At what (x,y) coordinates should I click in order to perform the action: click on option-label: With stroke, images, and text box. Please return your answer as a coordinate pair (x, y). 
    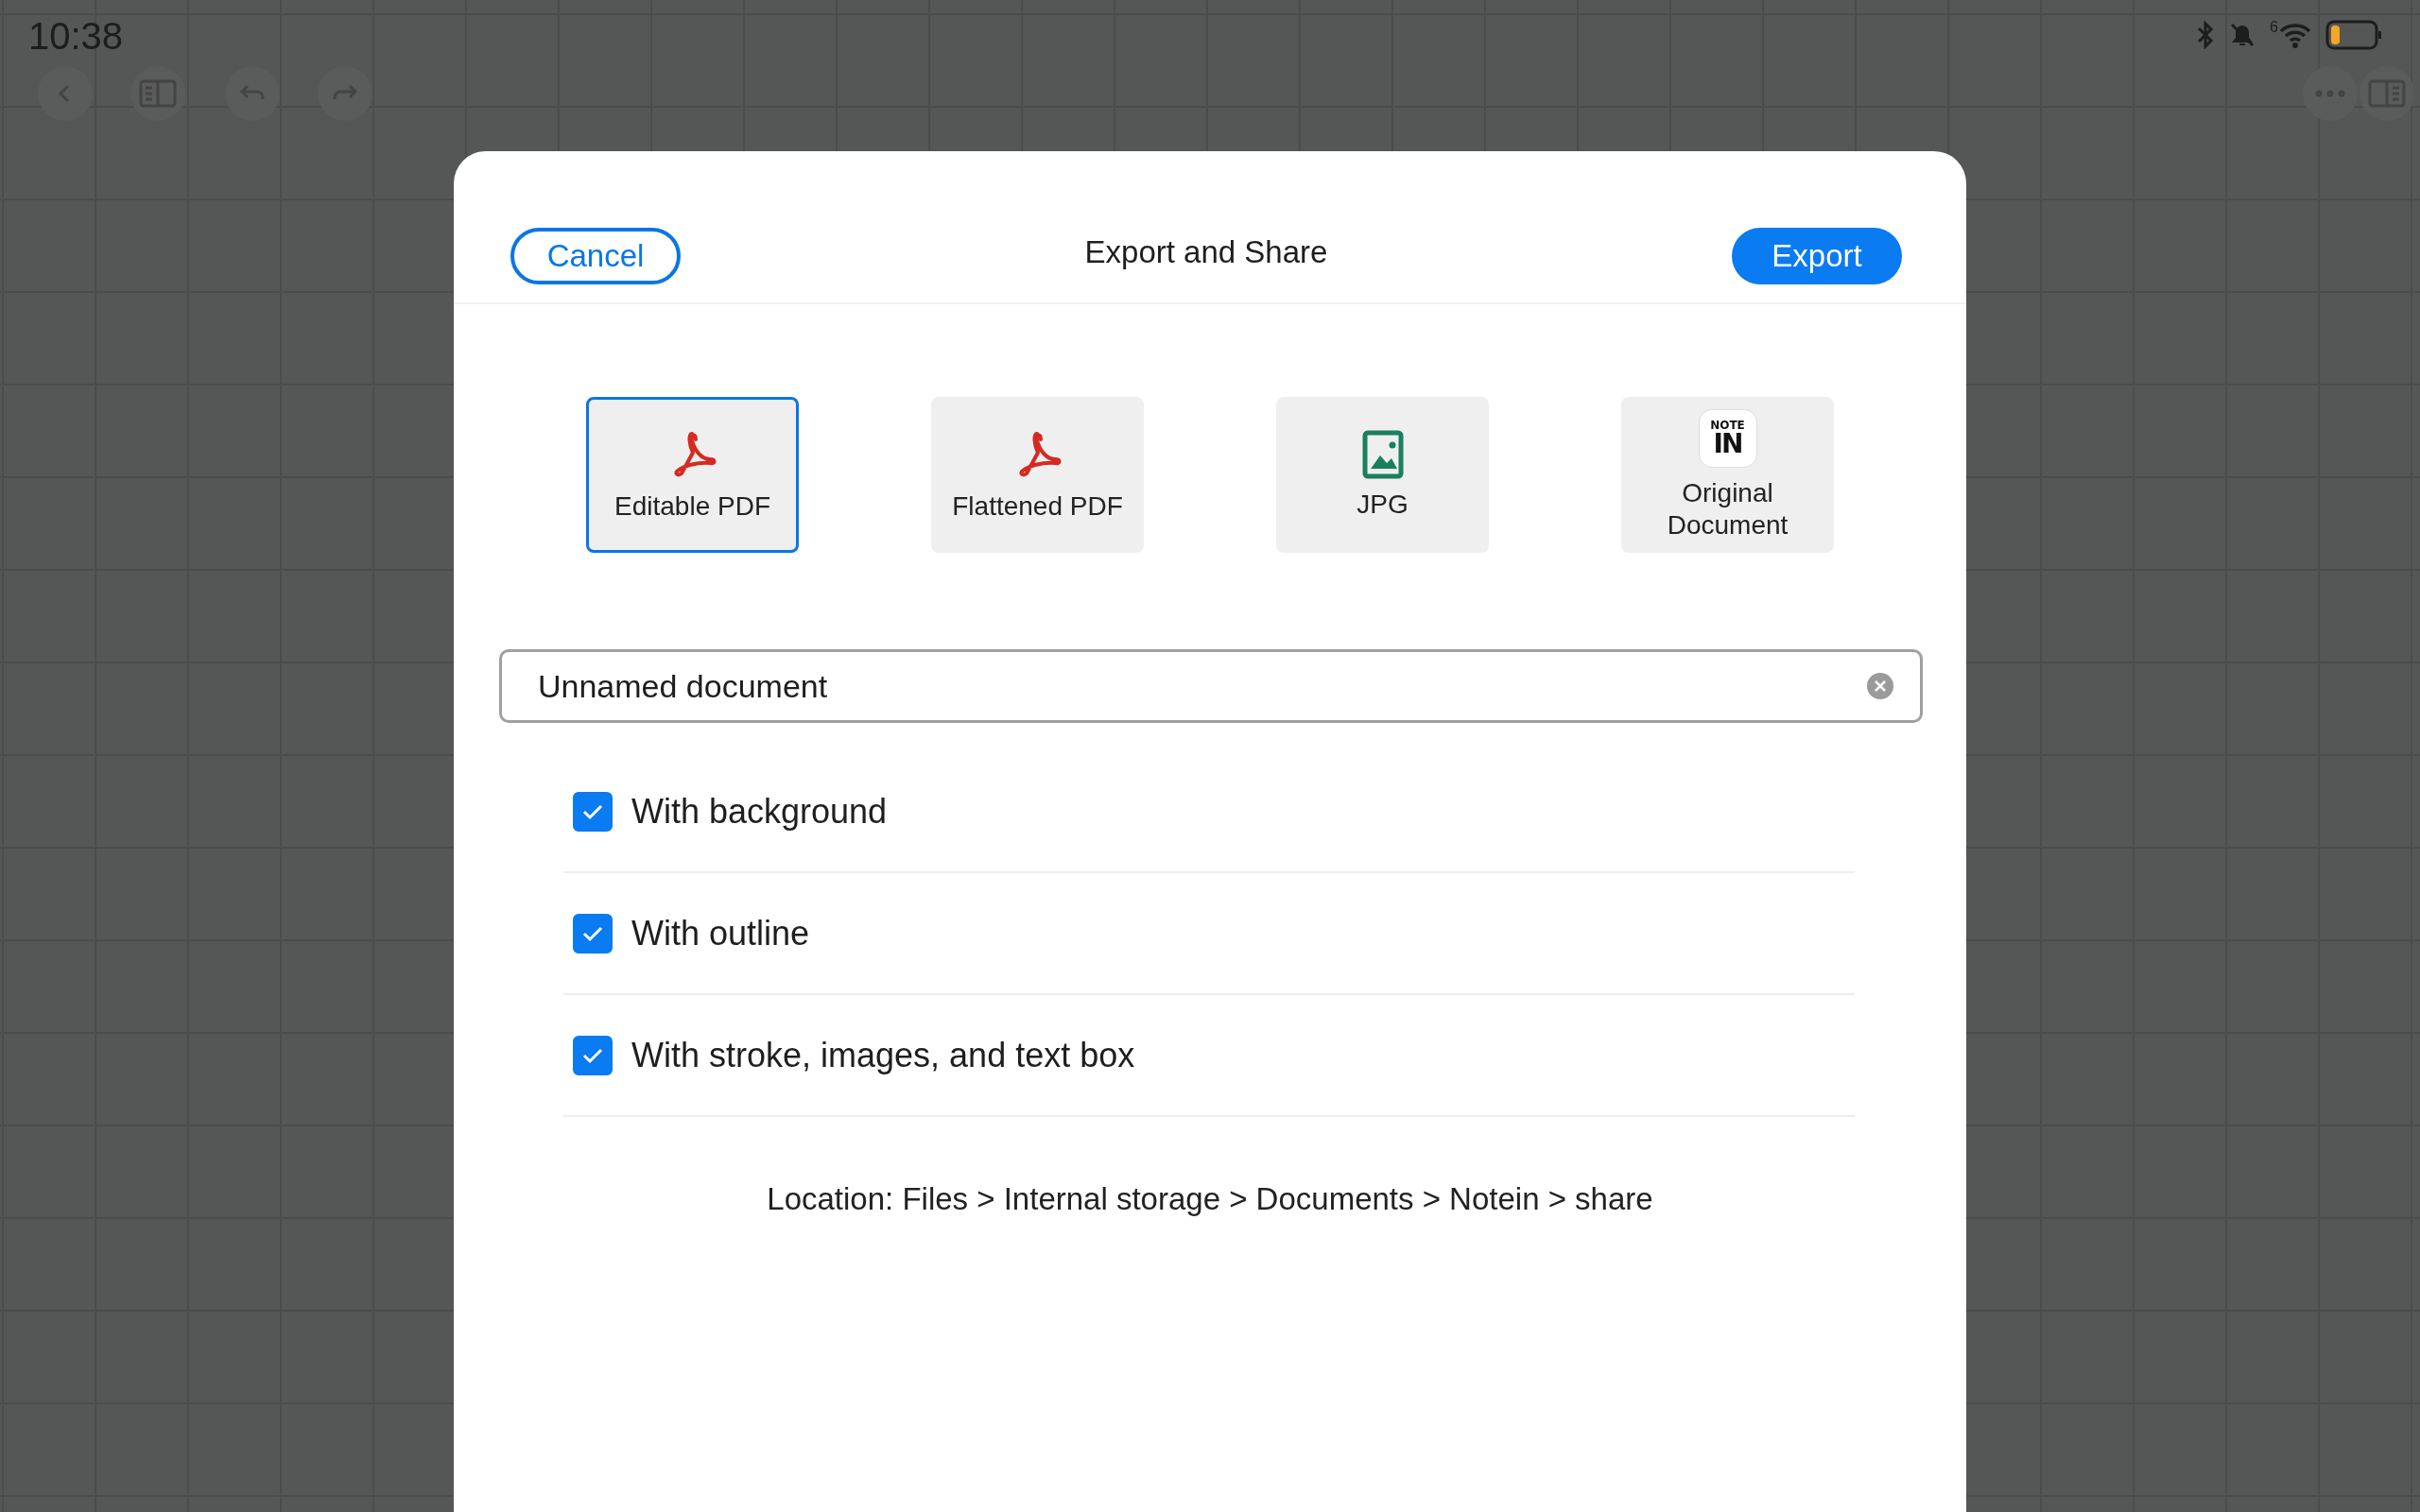
    Looking at the image, I should click on (883, 1055).